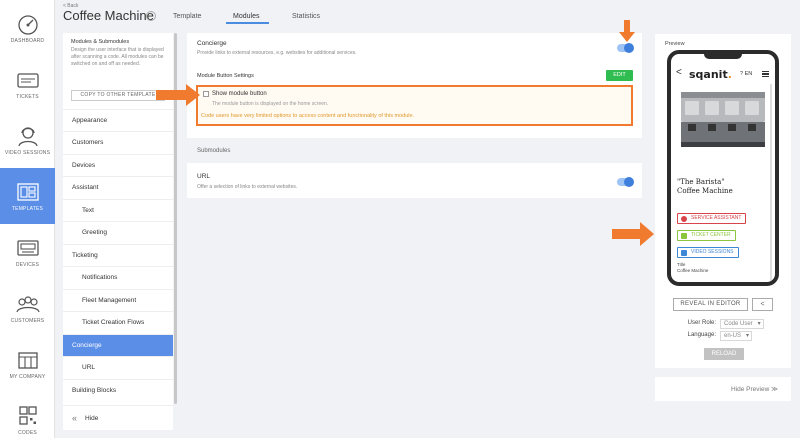 This screenshot has width=800, height=438. Describe the element at coordinates (214, 151) in the screenshot. I see `submodules-heading: Submodules` at that location.